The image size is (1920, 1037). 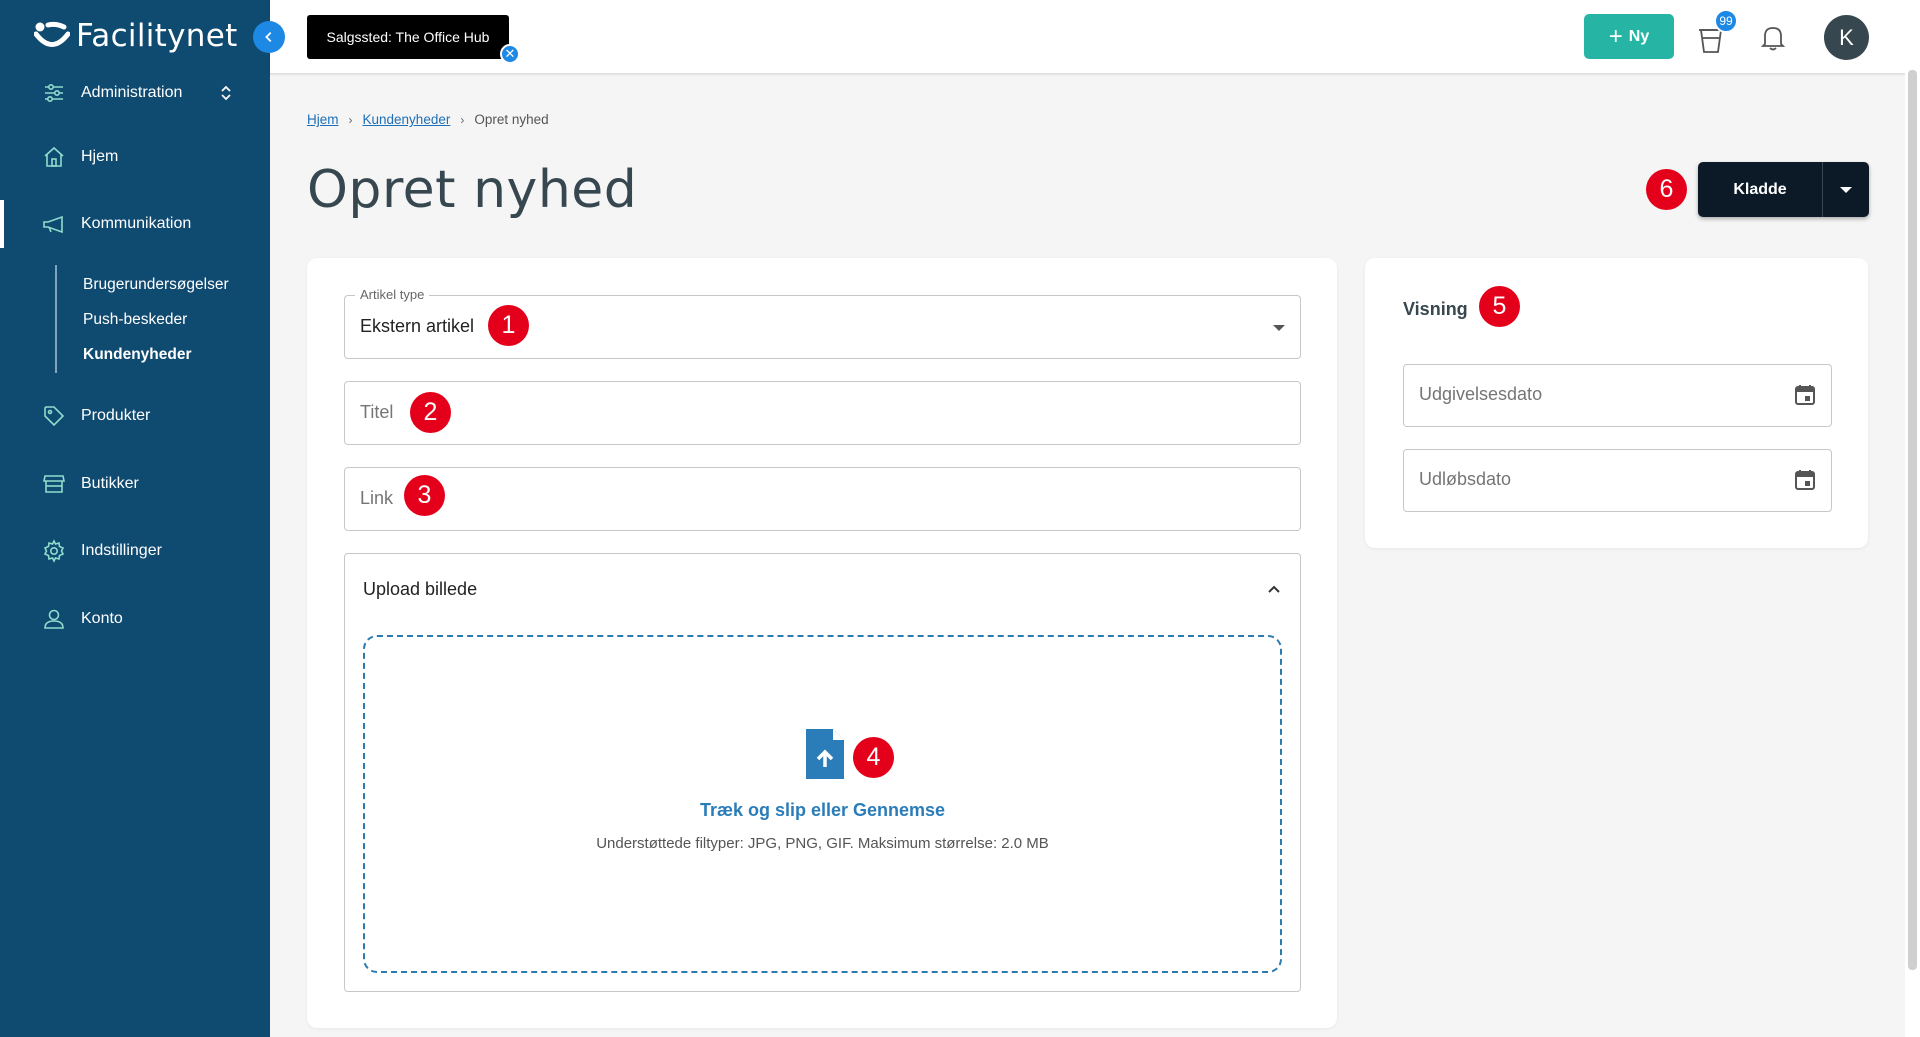 I want to click on annotation-marker-3: 3, so click(x=424, y=495).